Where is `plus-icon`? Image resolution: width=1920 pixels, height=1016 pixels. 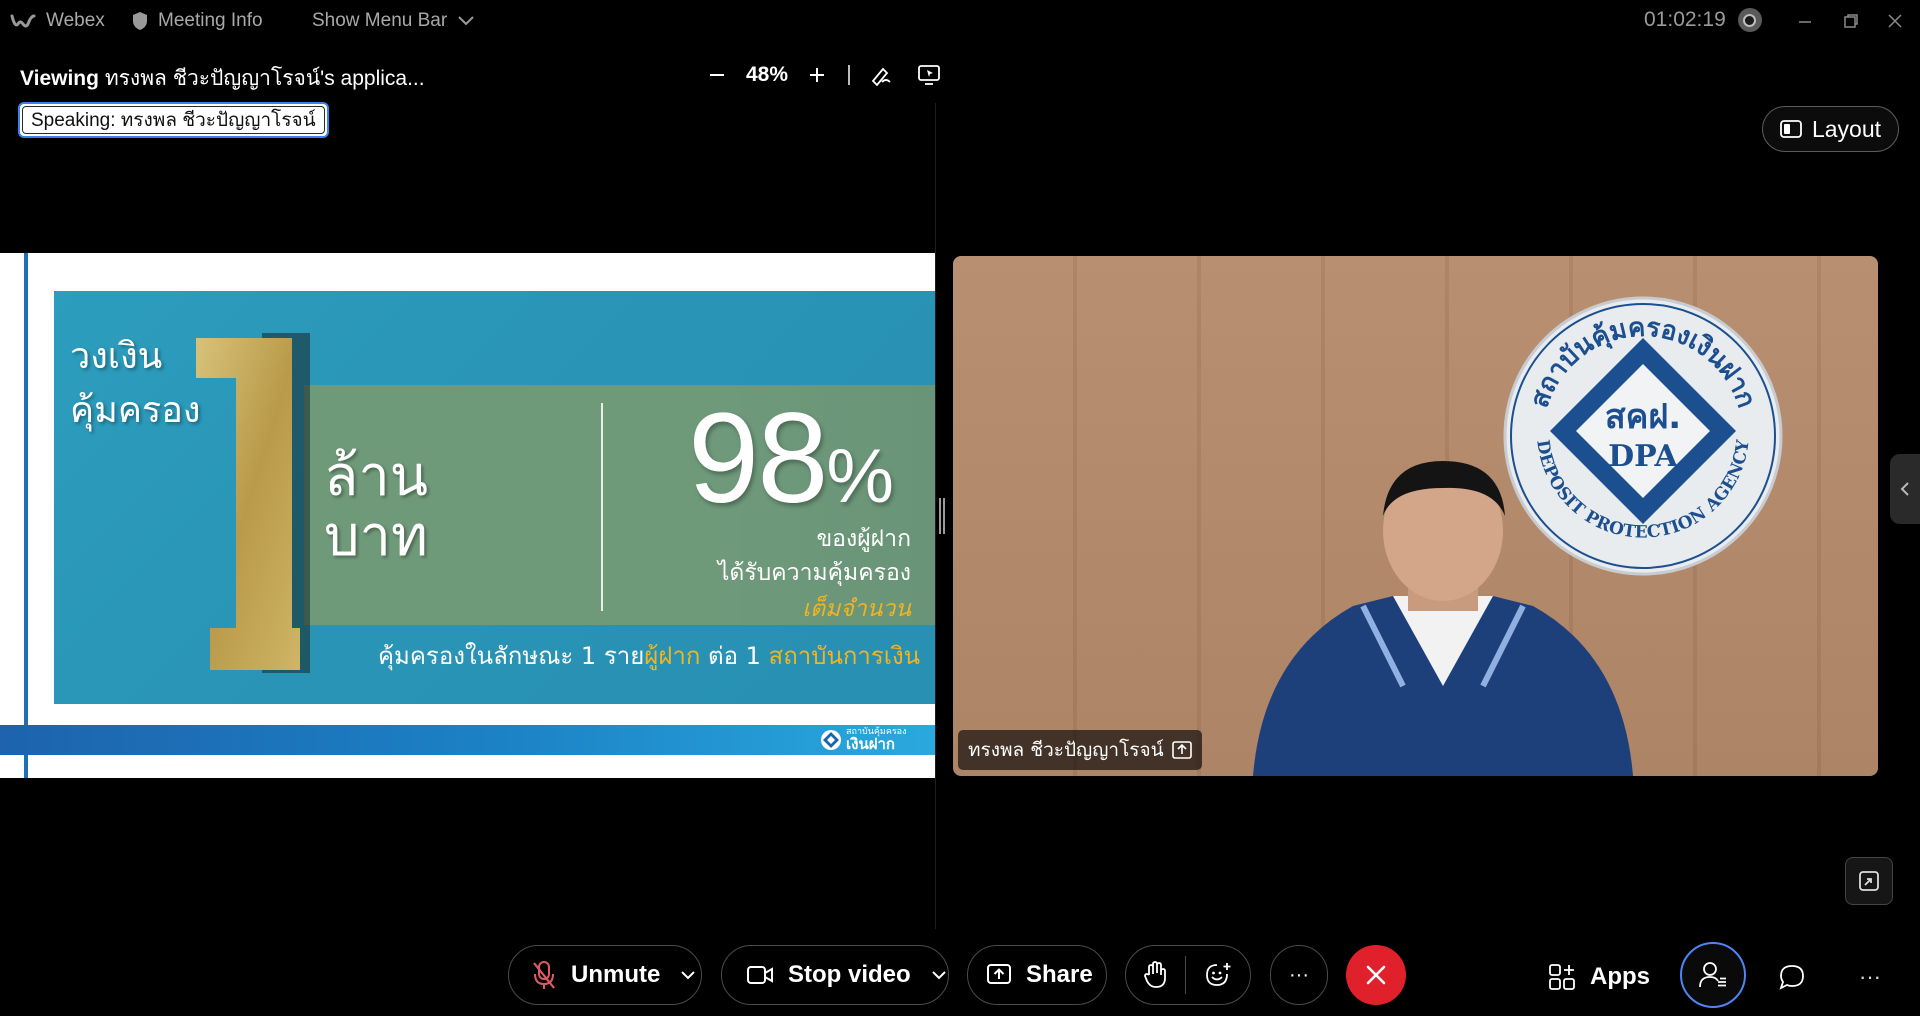 plus-icon is located at coordinates (817, 75).